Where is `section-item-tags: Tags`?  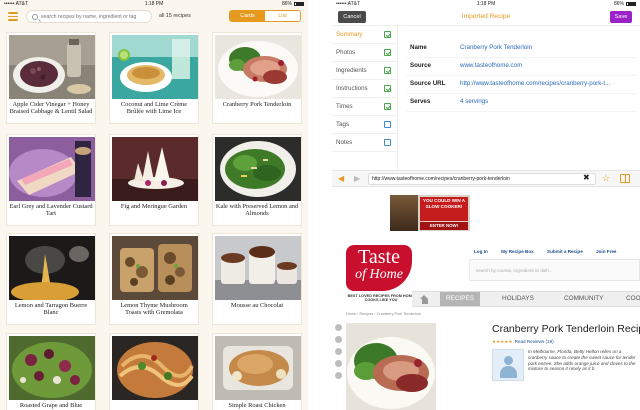
section-item-tags: Tags is located at coordinates (364, 125).